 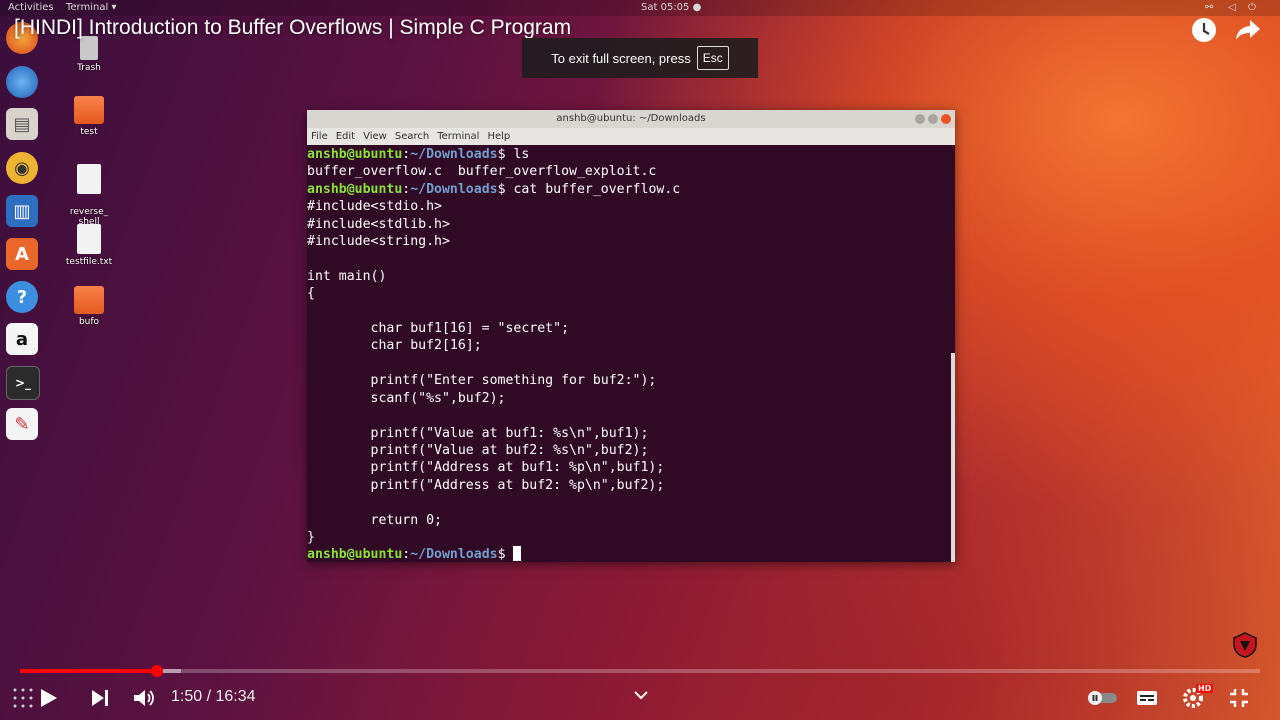 I want to click on fullscreen-toast: To exit full screen, press Esc, so click(x=640, y=58).